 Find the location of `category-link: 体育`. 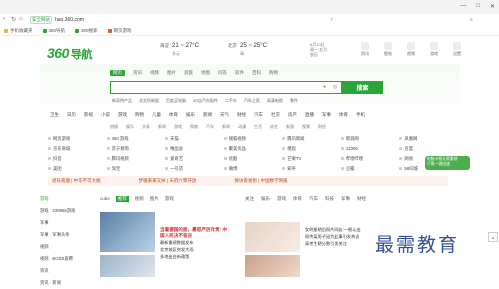

category-link: 体育 is located at coordinates (343, 115).